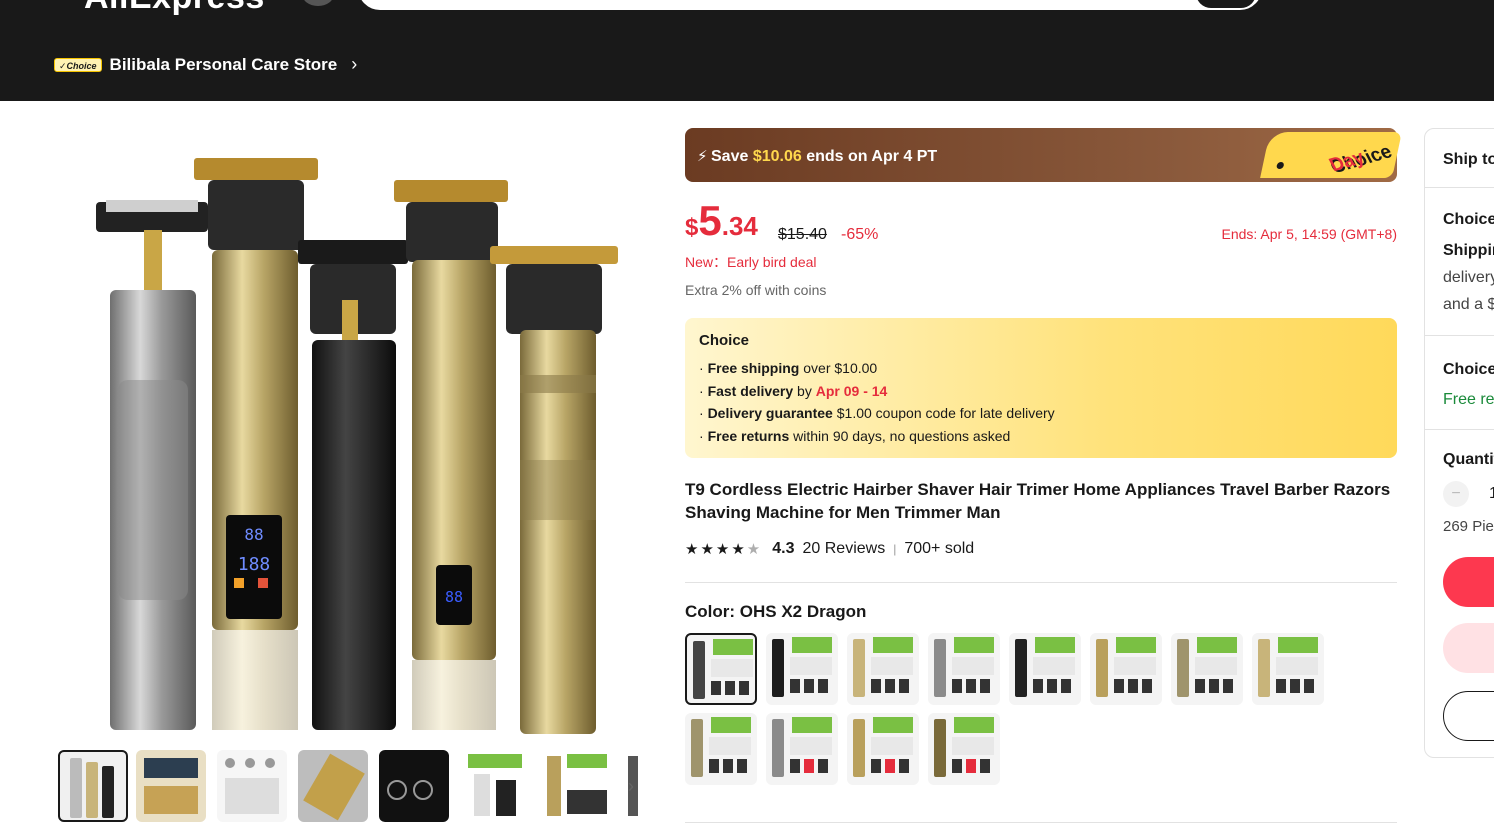  Describe the element at coordinates (1468, 219) in the screenshot. I see `choice-label: Choice` at that location.